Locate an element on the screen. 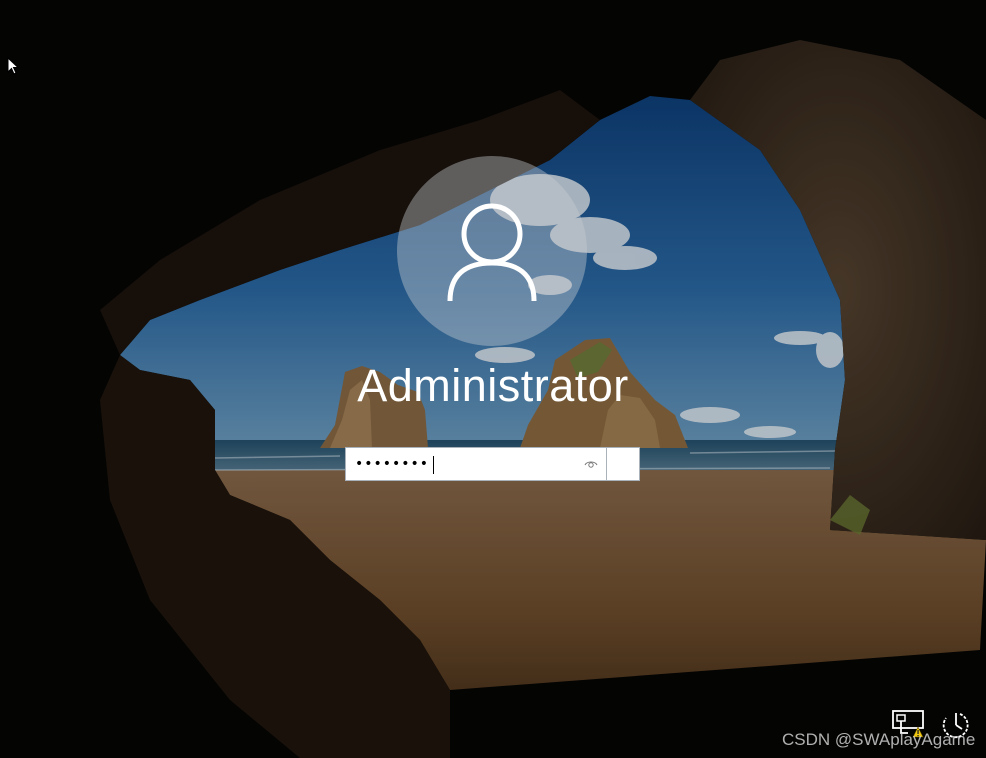  password-input is located at coordinates (465, 464).